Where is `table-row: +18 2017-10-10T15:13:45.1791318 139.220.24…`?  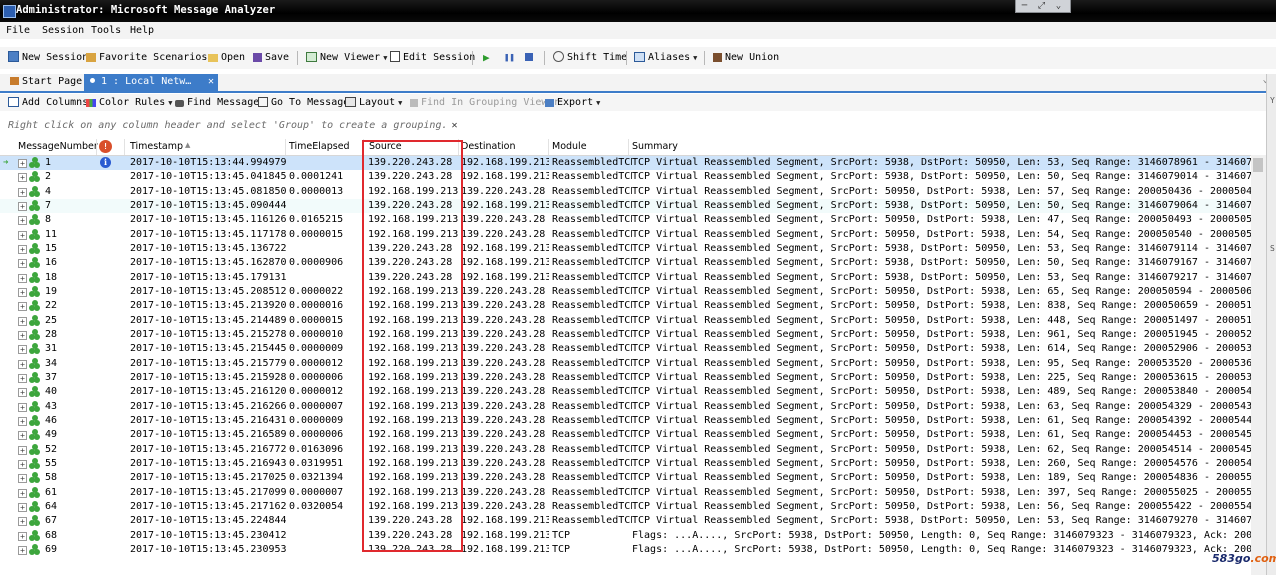 table-row: +18 2017-10-10T15:13:45.1791318 139.220.24… is located at coordinates (626, 278).